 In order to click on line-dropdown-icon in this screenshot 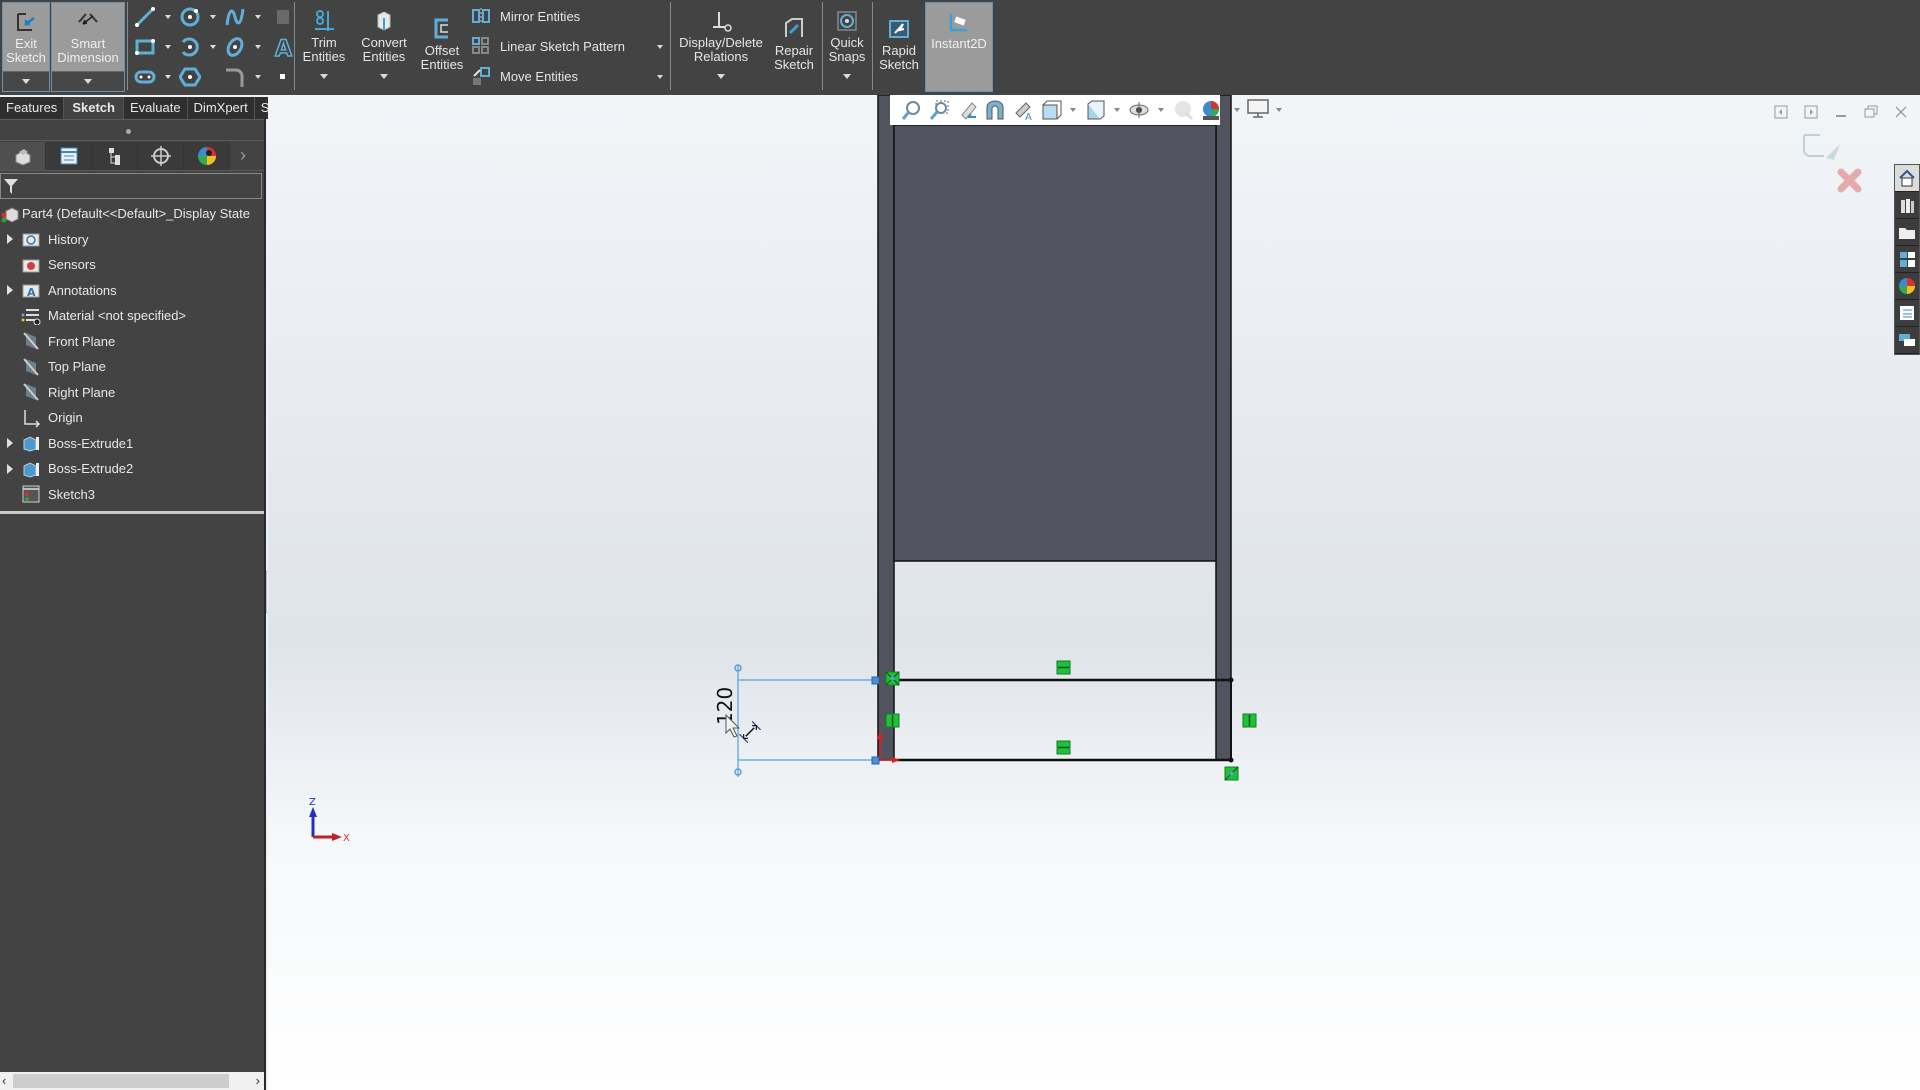, I will do `click(168, 17)`.